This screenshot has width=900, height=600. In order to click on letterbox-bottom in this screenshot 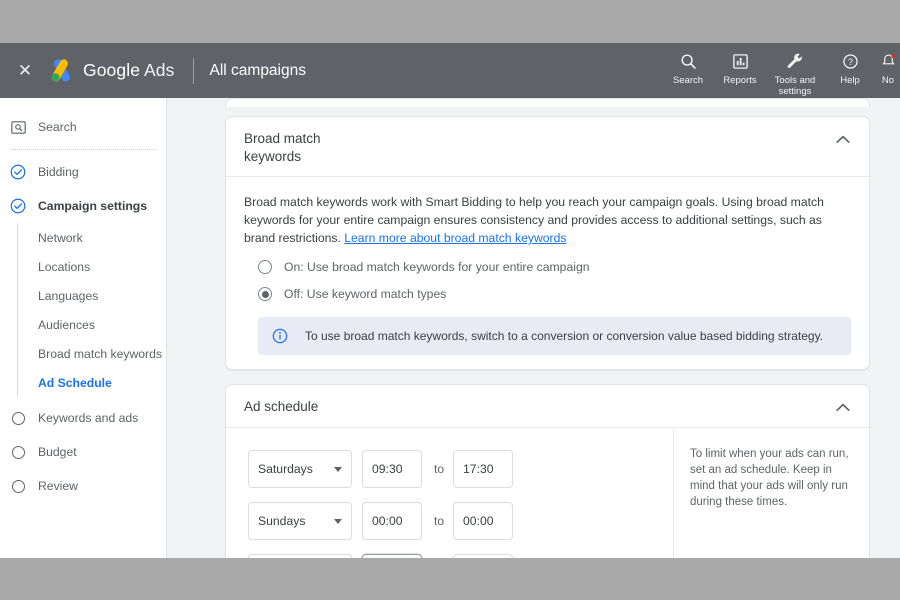, I will do `click(450, 579)`.